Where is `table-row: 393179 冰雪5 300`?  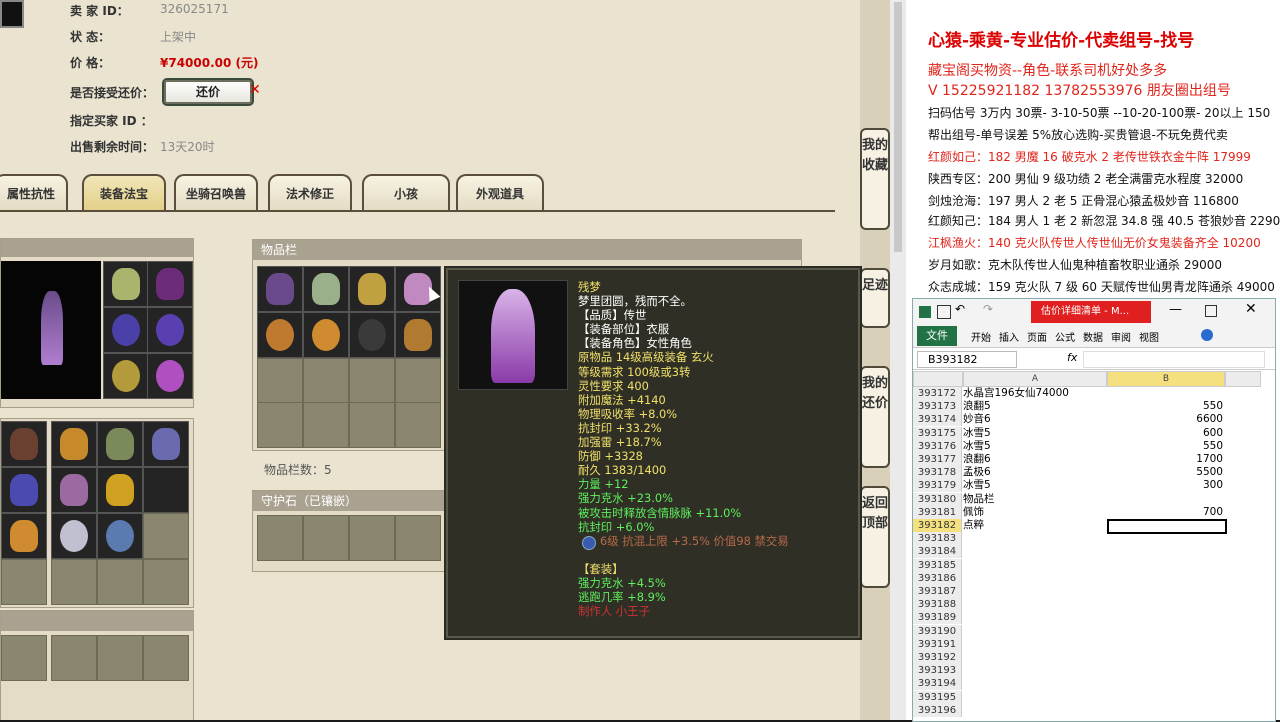 table-row: 393179 冰雪5 300 is located at coordinates (1094, 486).